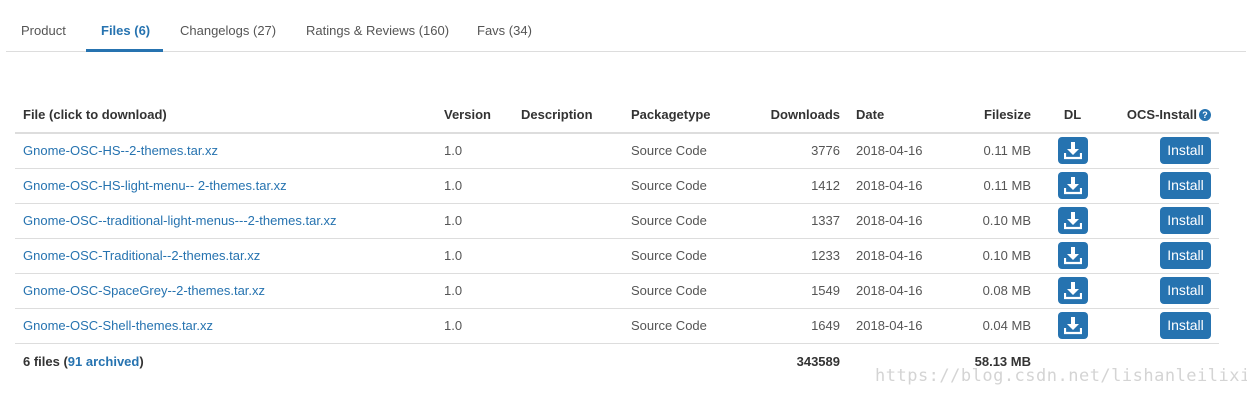 The width and height of the screenshot is (1247, 396). What do you see at coordinates (225, 361) in the screenshot?
I see `files-summary: 6 files (91 archived)` at bounding box center [225, 361].